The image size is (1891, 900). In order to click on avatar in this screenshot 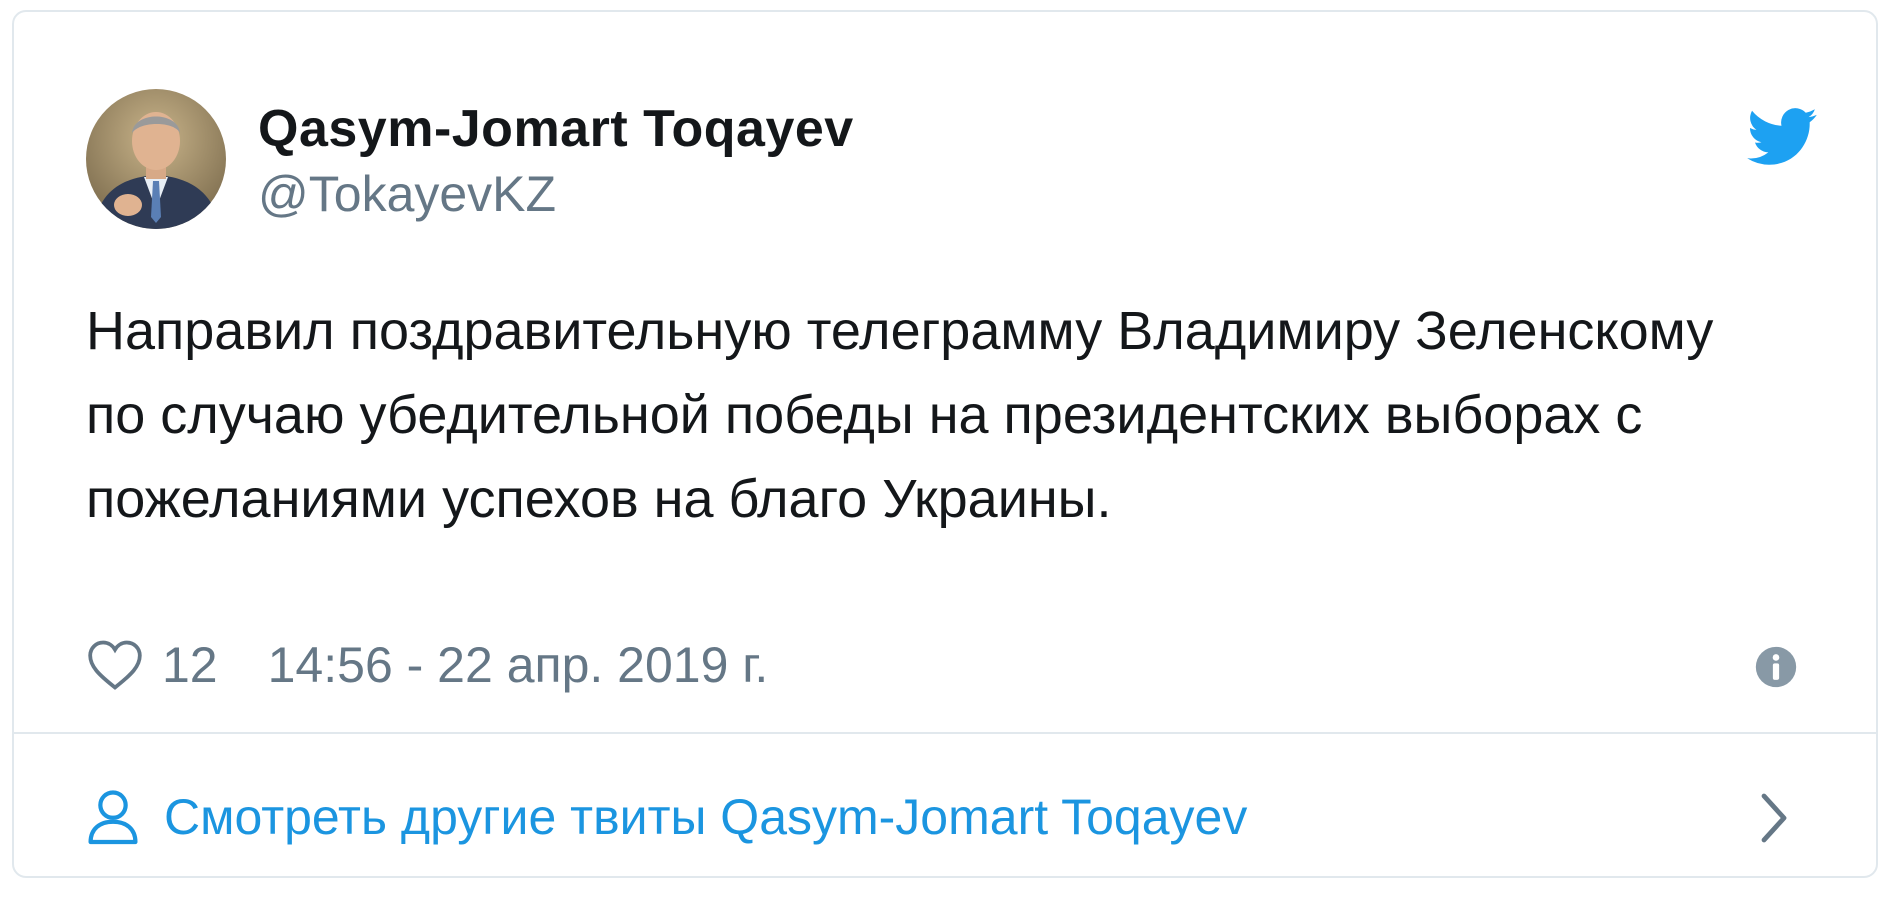, I will do `click(156, 159)`.